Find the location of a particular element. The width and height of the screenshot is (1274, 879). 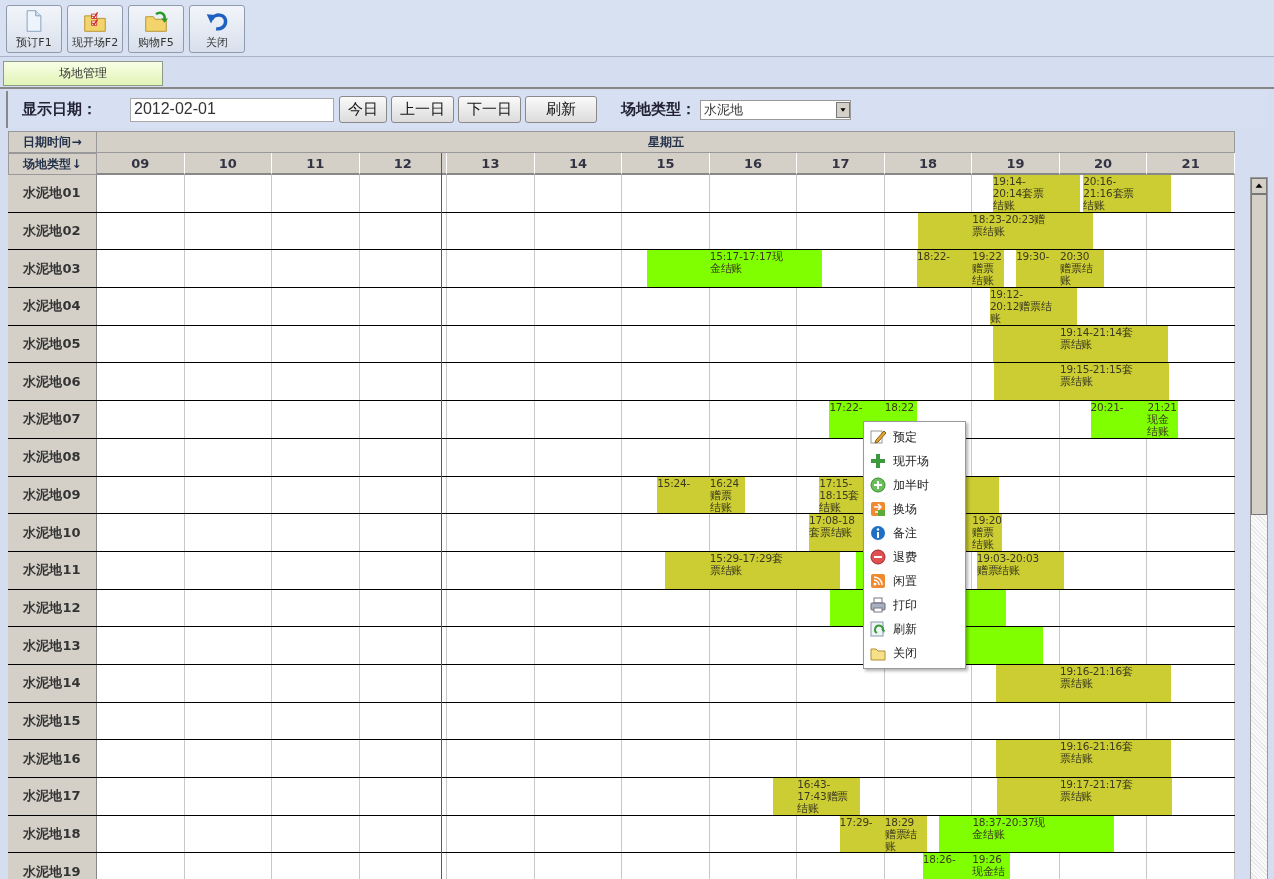

hour-header: 11 is located at coordinates (316, 164).